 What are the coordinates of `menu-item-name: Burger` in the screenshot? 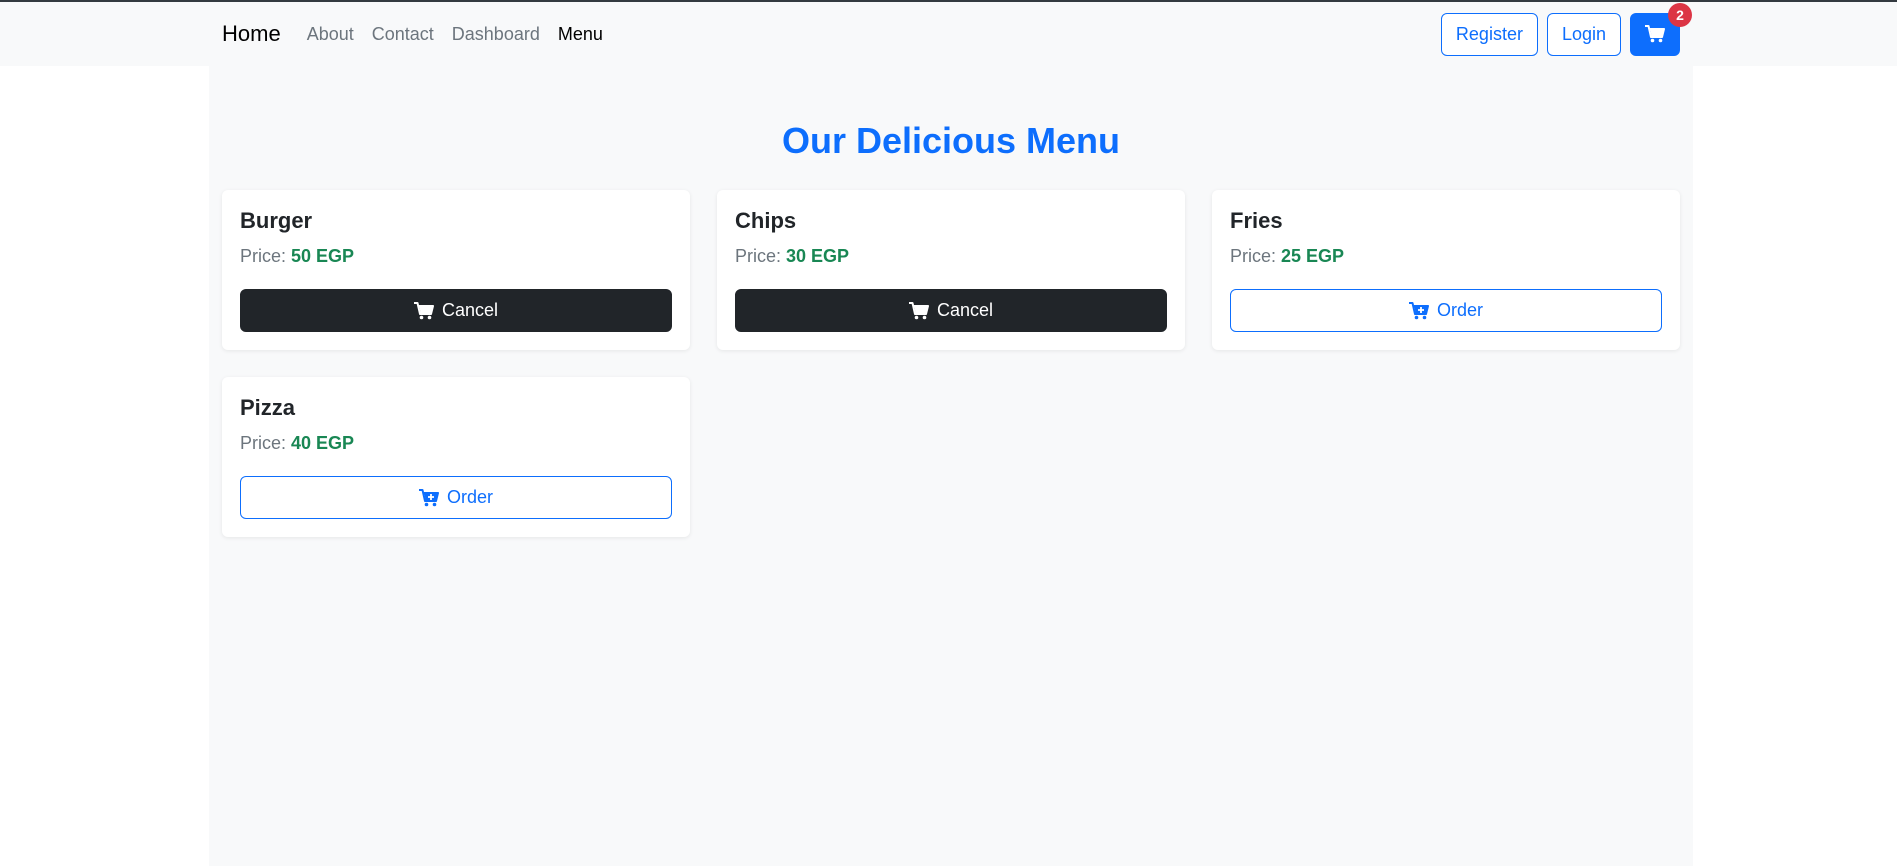 It's located at (276, 220).